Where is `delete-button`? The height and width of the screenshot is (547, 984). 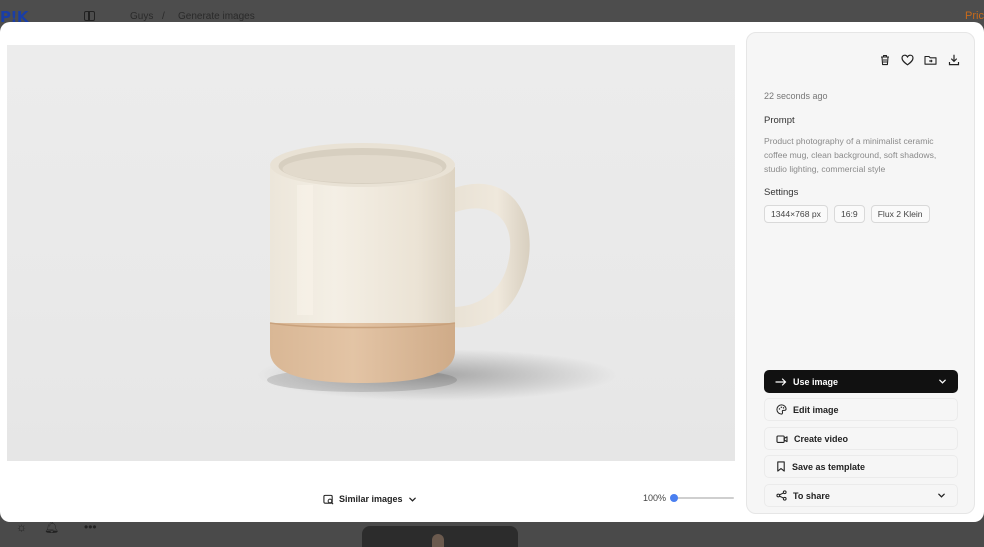
delete-button is located at coordinates (884, 59).